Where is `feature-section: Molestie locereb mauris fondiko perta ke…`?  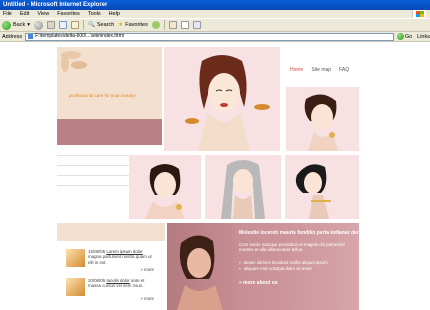 feature-section: Molestie locereb mauris fondiko perta ke… is located at coordinates (263, 266).